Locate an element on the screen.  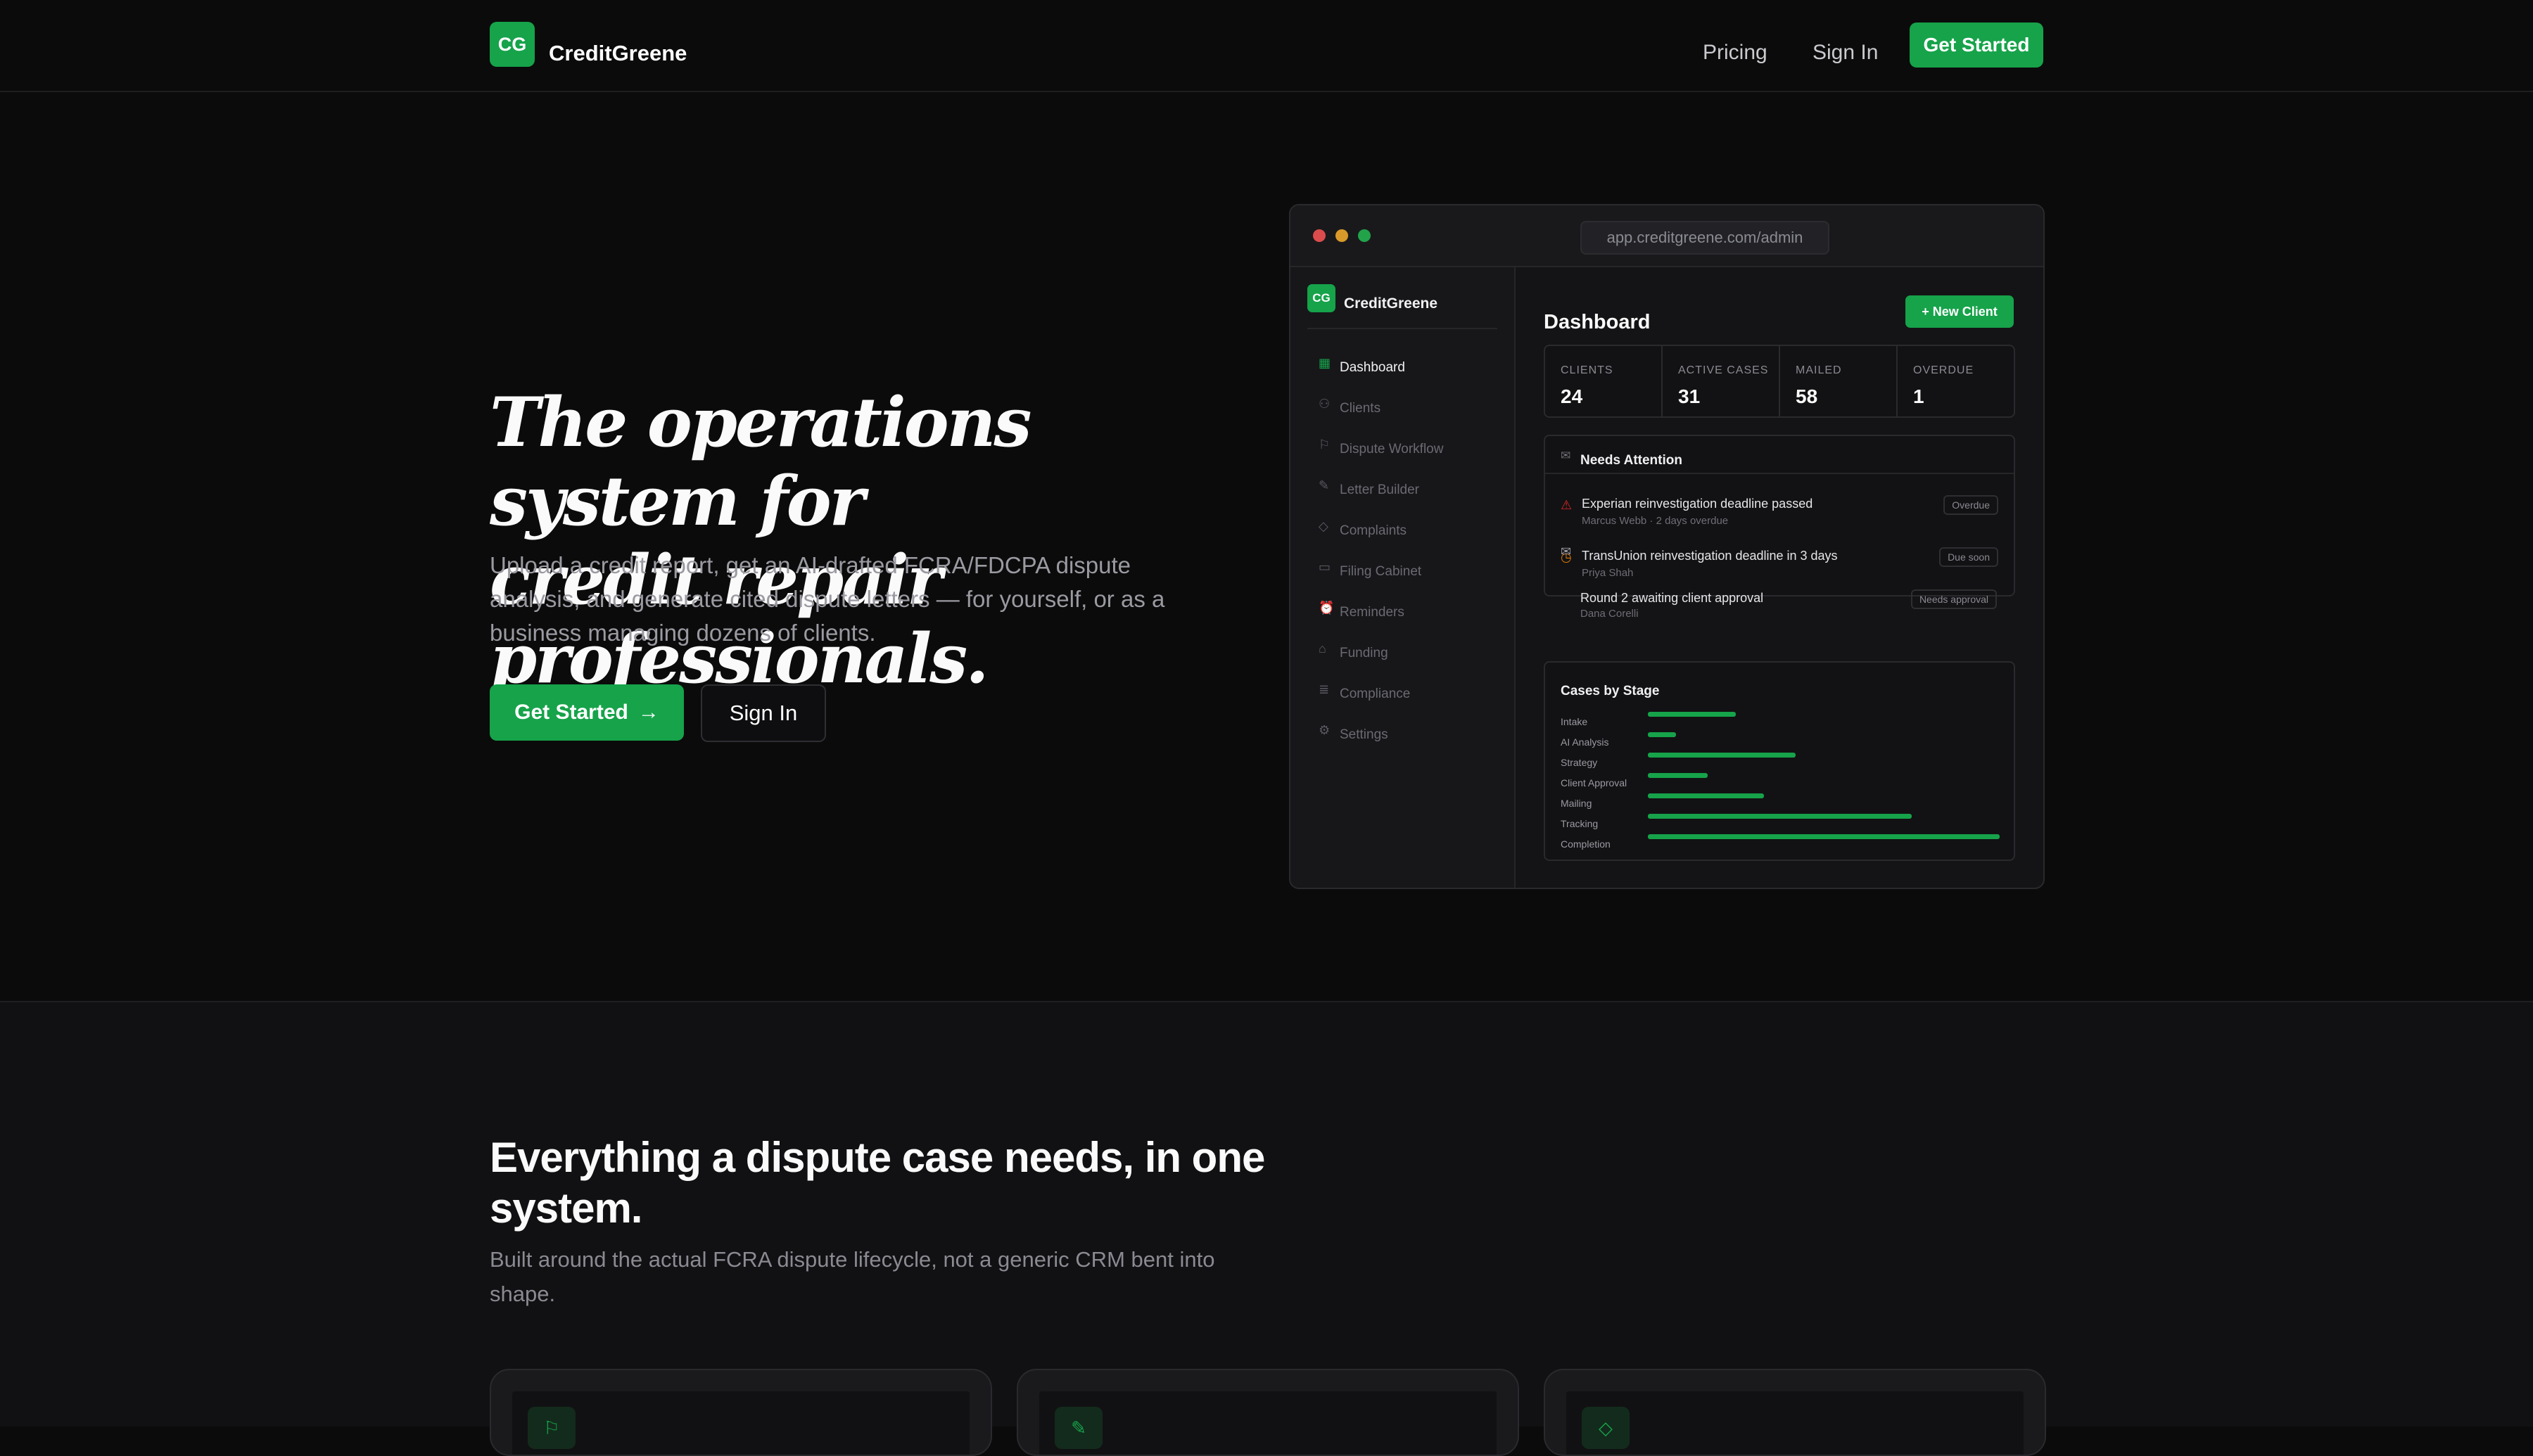
stage-label: Completion is located at coordinates (1586, 844).